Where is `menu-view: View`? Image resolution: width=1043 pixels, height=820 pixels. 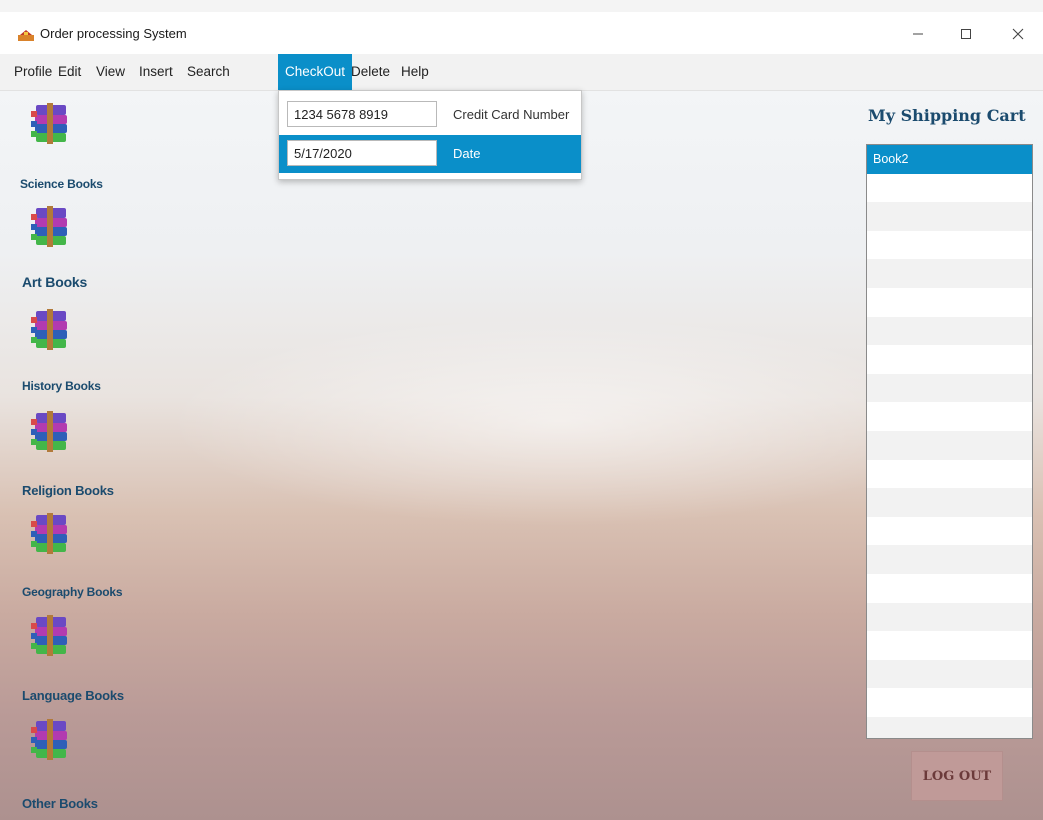 menu-view: View is located at coordinates (110, 72).